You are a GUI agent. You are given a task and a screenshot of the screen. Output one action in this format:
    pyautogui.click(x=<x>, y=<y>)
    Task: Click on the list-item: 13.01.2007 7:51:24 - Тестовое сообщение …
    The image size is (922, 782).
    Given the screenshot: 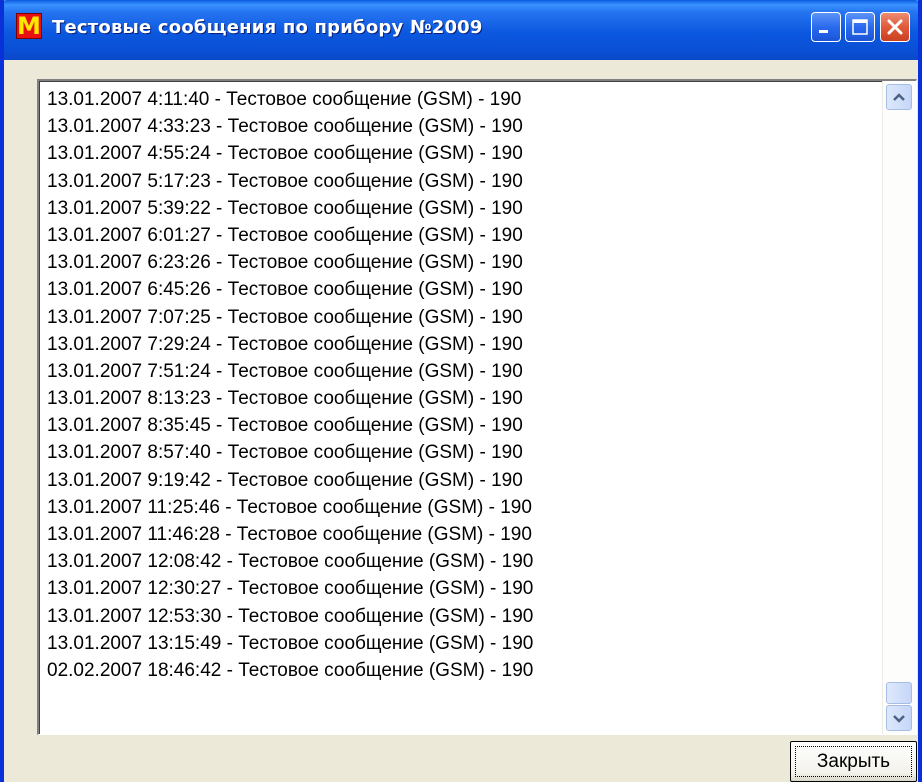 What is the action you would take?
    pyautogui.click(x=290, y=371)
    